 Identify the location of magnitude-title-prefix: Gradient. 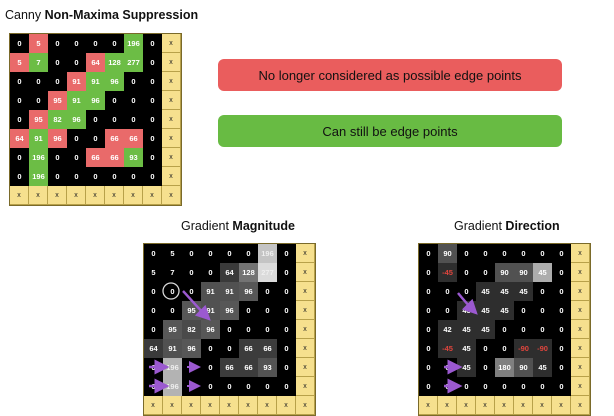
(207, 226).